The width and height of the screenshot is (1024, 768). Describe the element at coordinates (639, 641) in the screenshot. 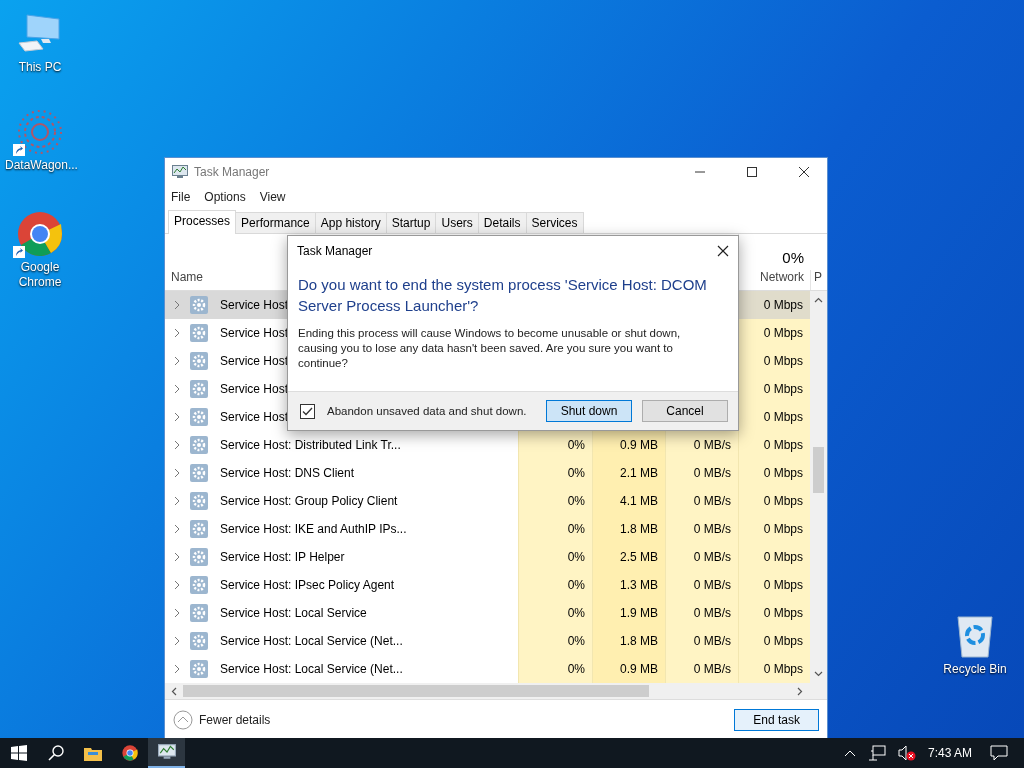

I see `table-cell: 1.8 MB` at that location.